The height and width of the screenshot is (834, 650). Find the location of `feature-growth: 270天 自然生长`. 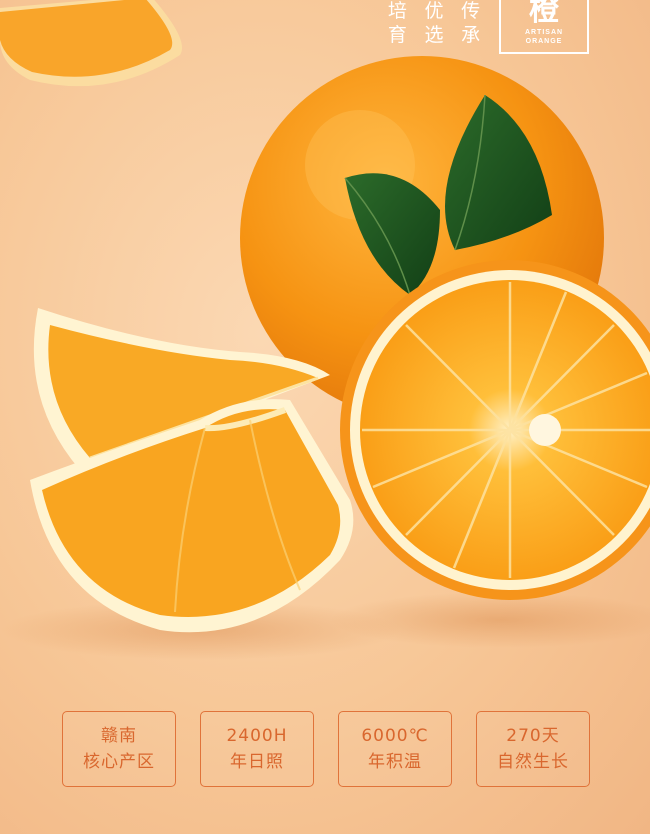

feature-growth: 270天 自然生长 is located at coordinates (533, 749).